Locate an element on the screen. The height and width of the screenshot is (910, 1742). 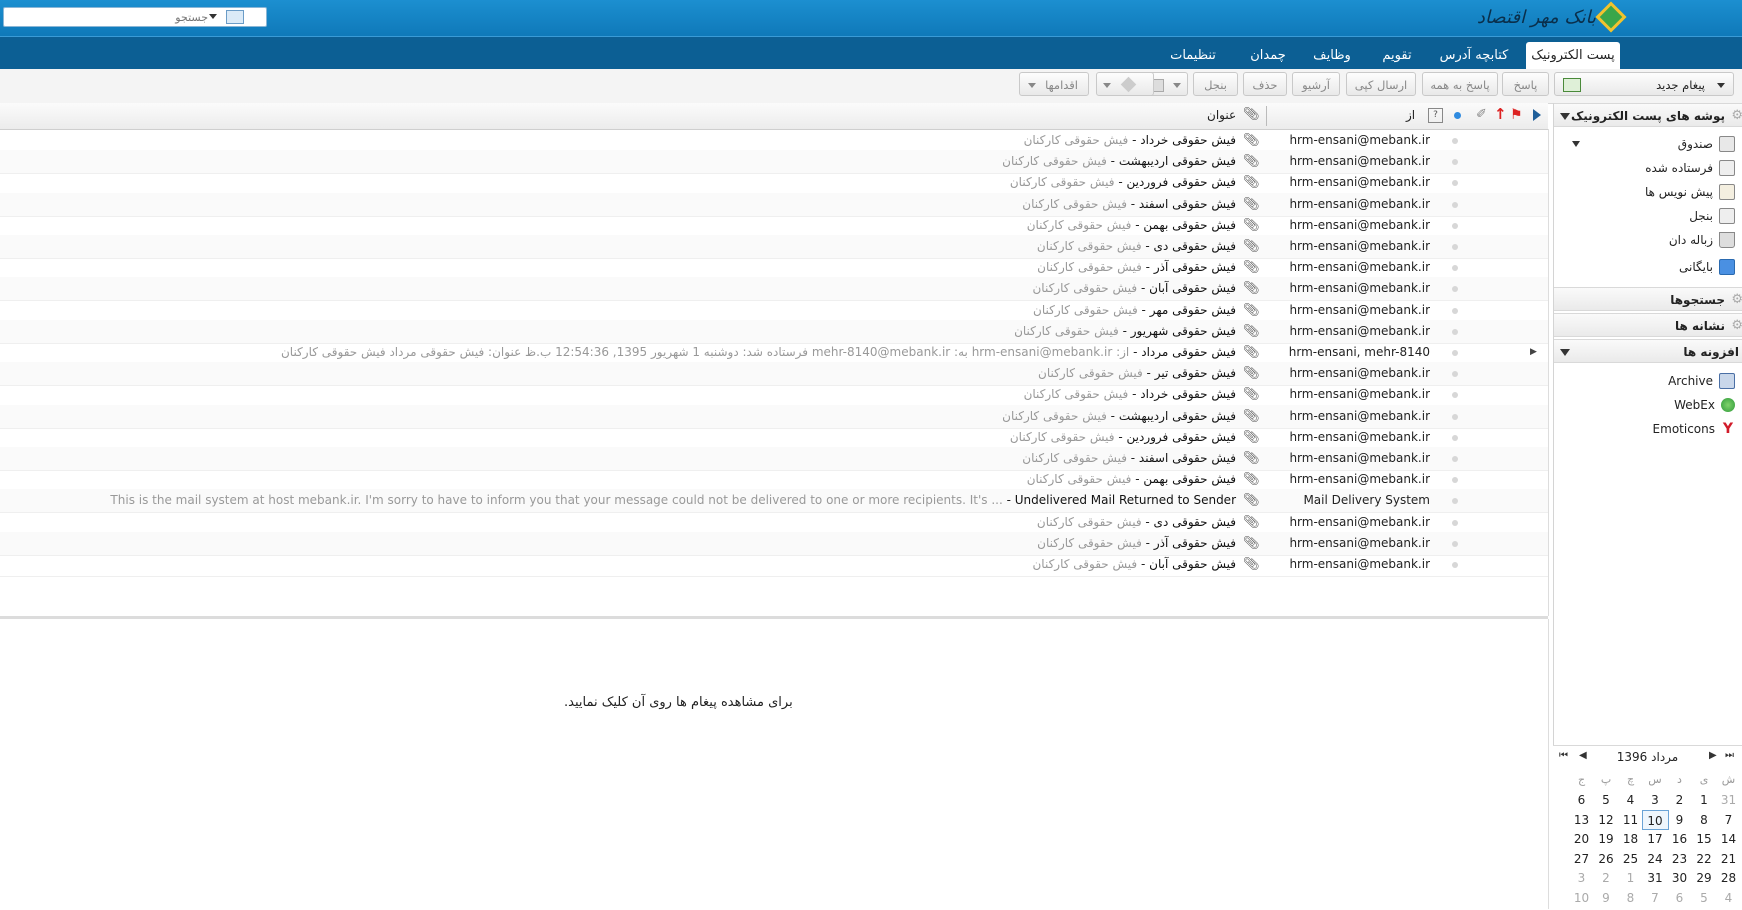
calendar-day: 29 is located at coordinates (1704, 878).